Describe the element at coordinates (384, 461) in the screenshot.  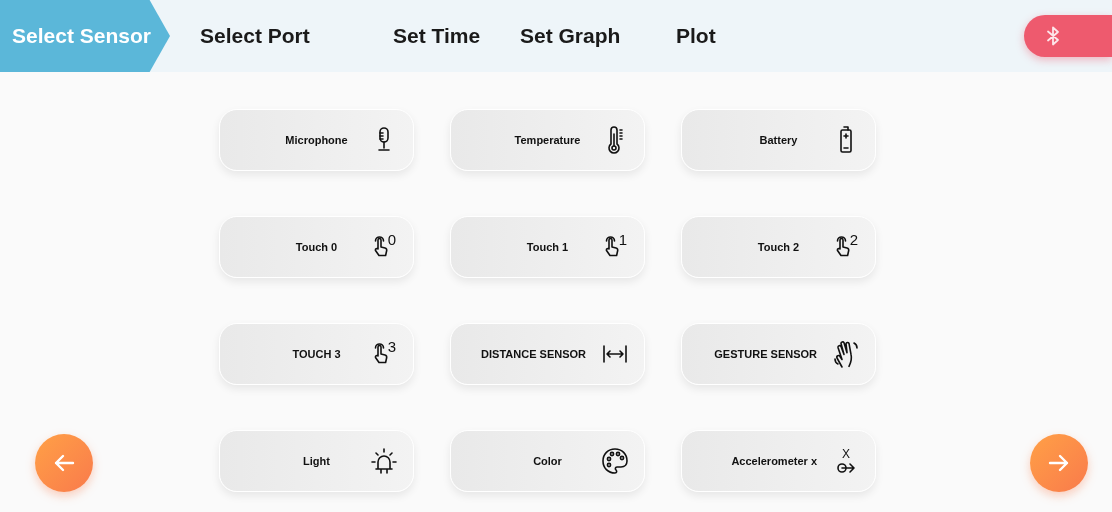
I see `lamp-icon` at that location.